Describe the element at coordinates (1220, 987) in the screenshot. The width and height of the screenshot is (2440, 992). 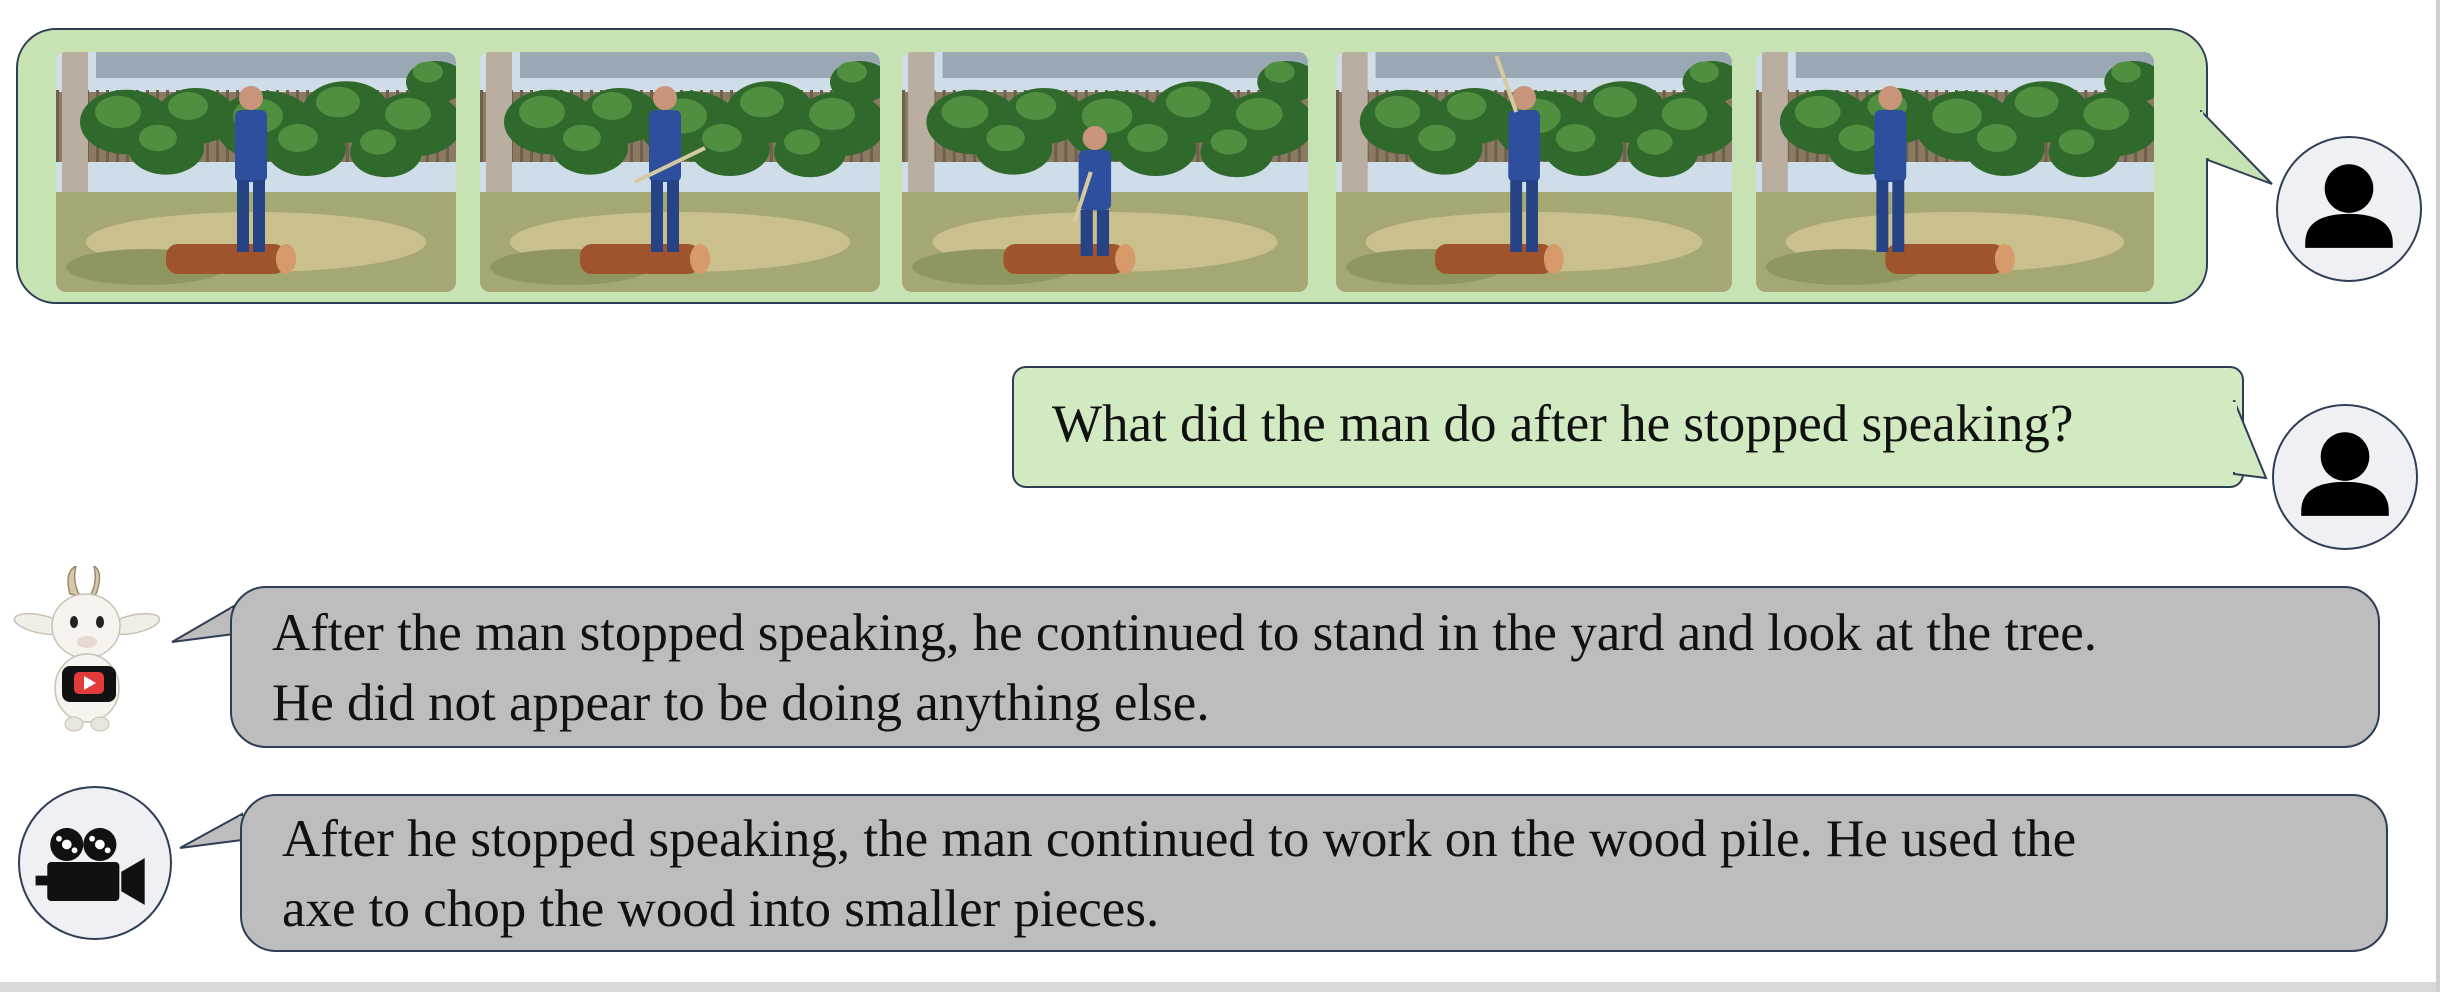
I see `bottom-divider` at that location.